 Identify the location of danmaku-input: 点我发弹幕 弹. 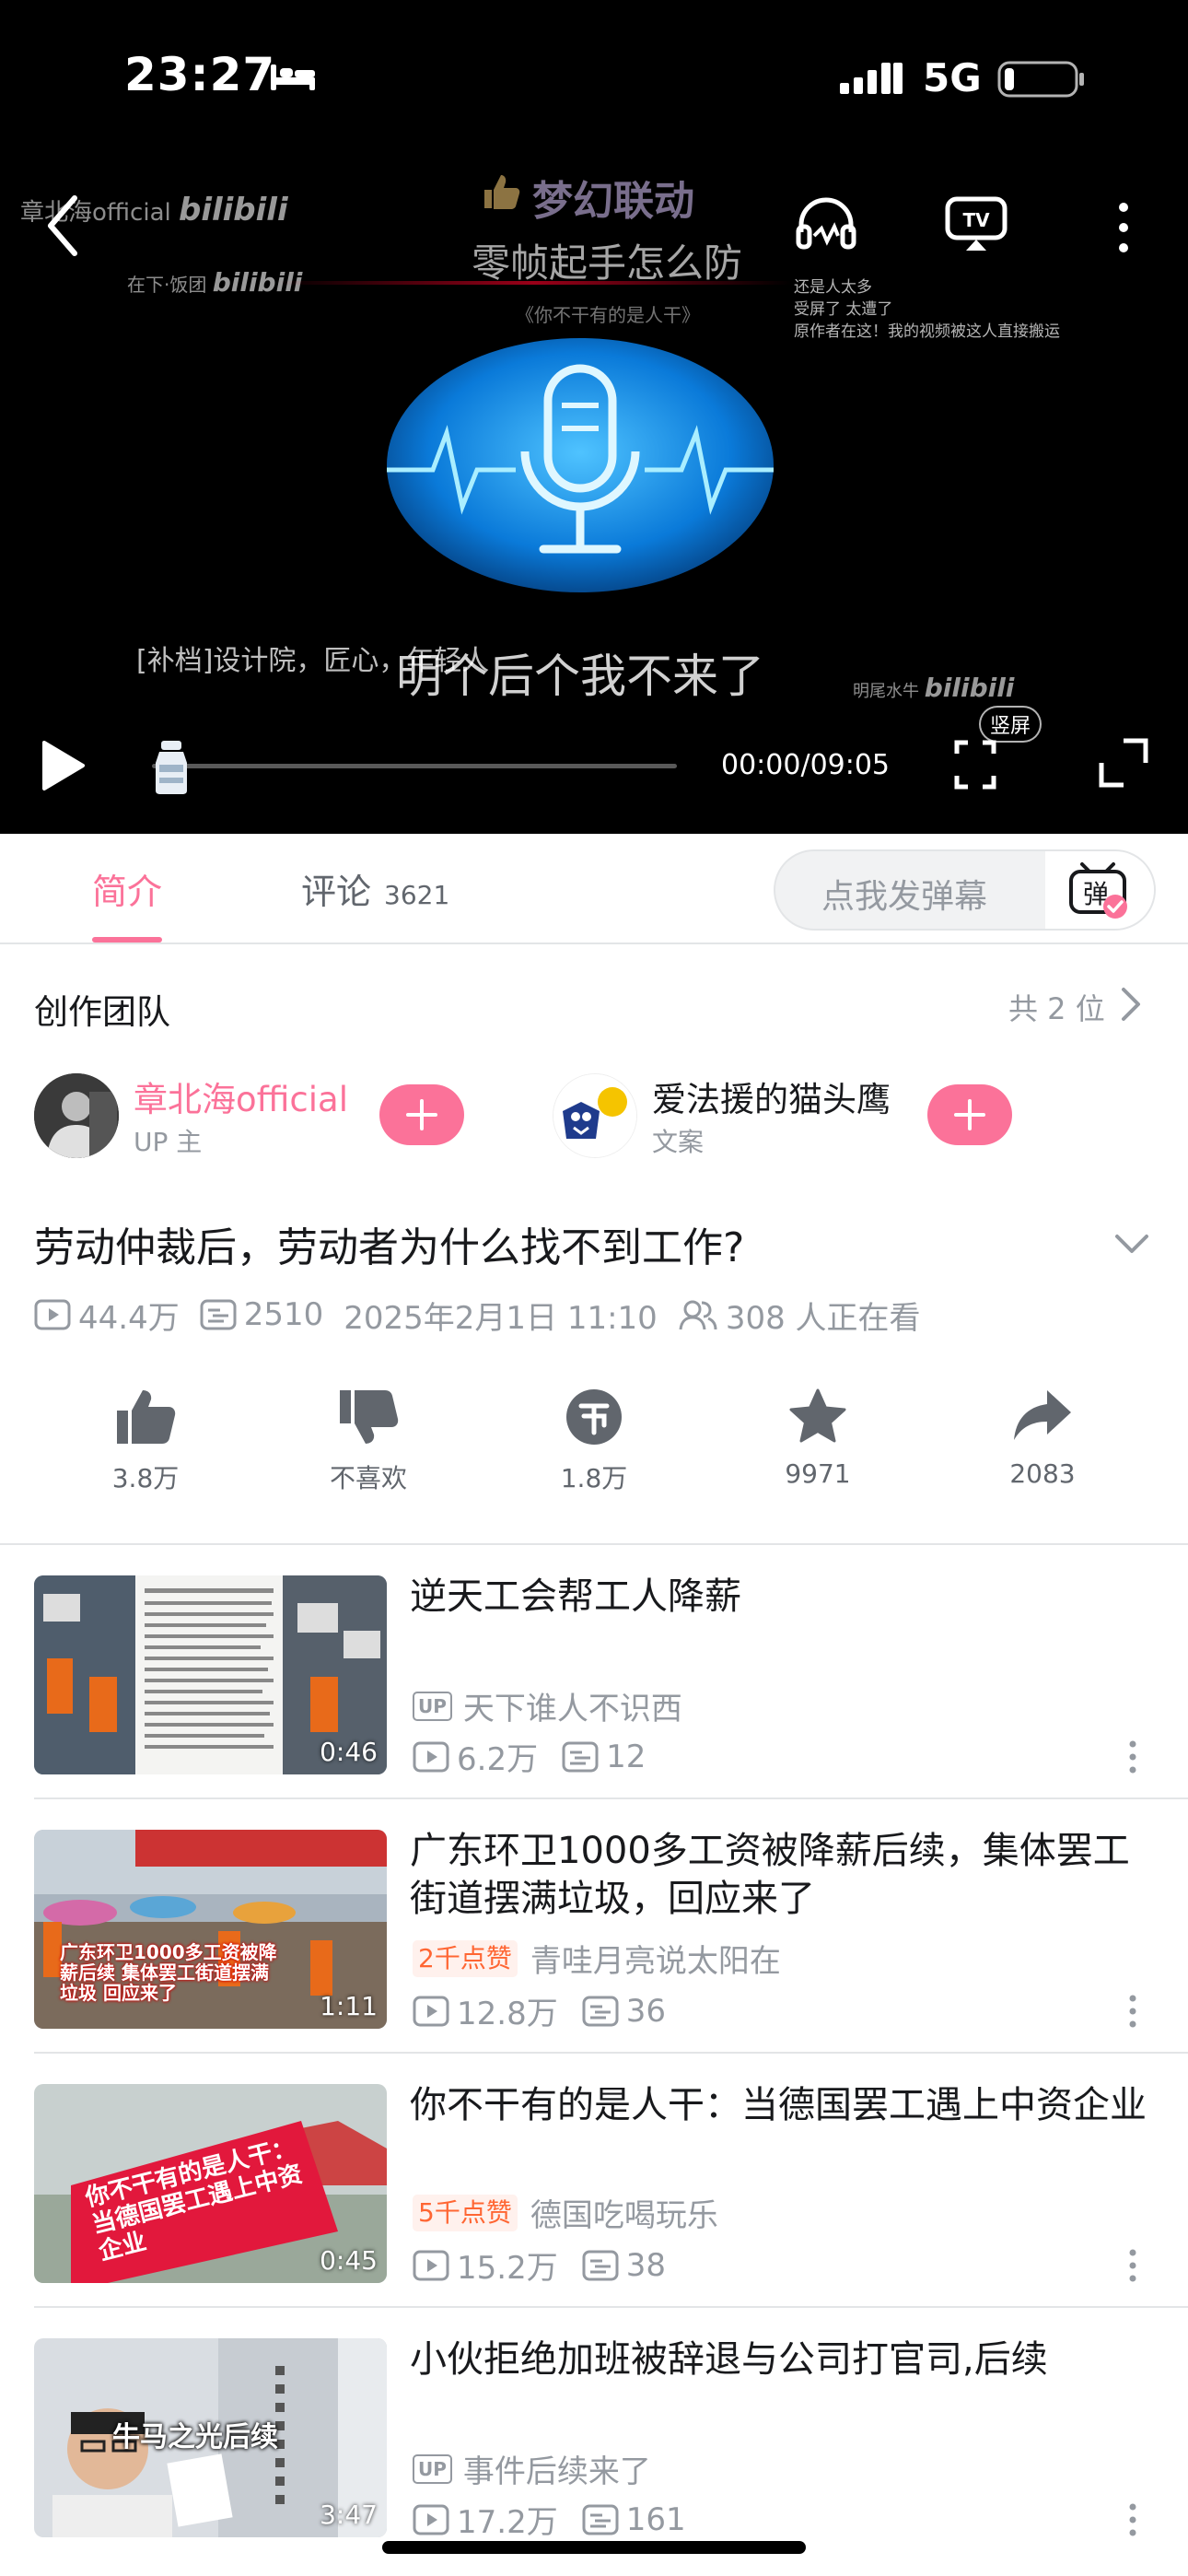
(965, 890).